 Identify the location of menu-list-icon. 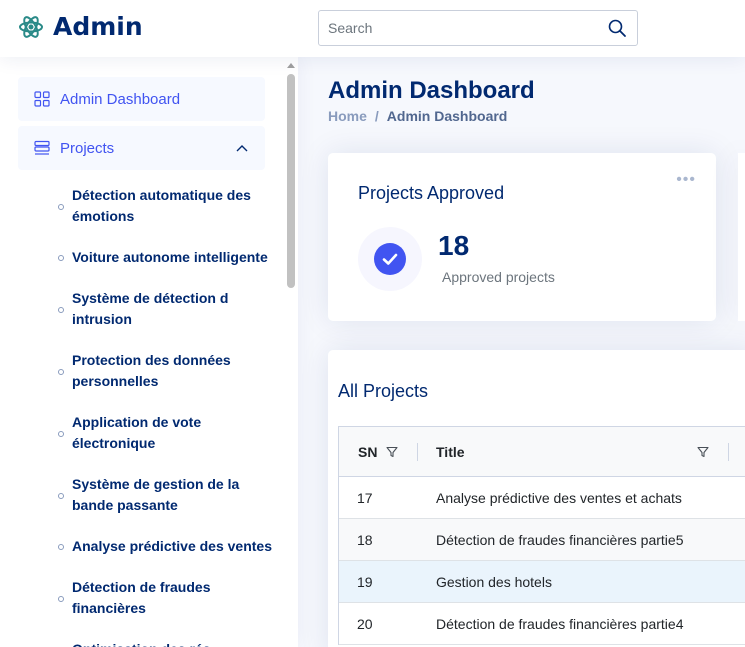
(42, 147).